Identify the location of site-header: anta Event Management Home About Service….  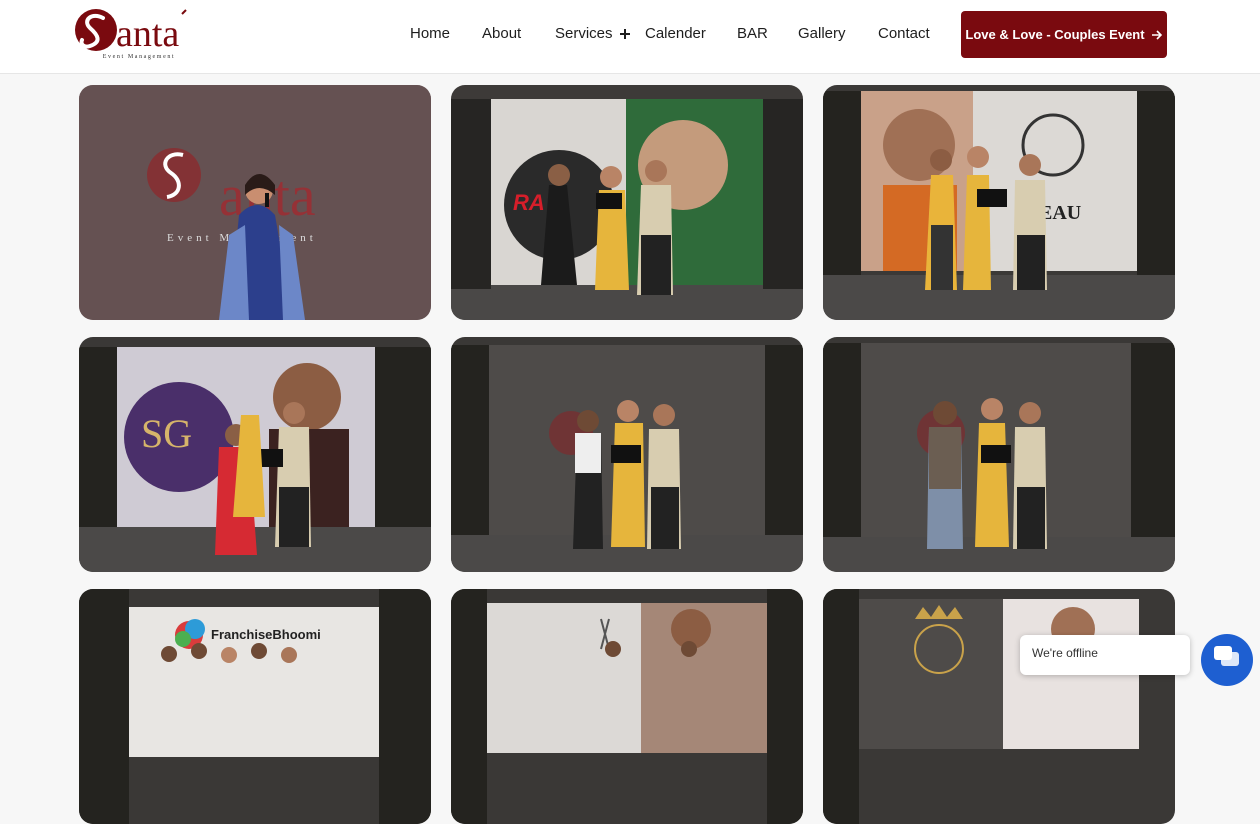
(630, 37).